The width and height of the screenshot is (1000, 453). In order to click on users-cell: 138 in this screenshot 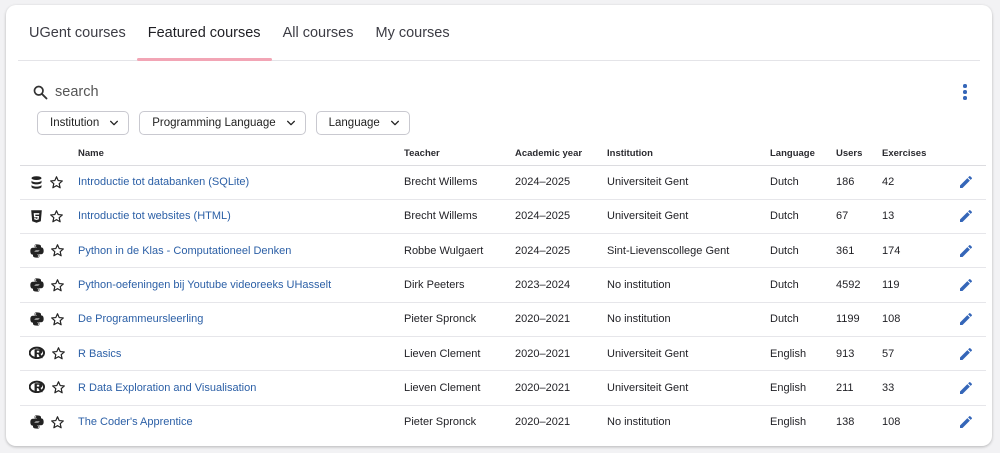, I will do `click(845, 422)`.